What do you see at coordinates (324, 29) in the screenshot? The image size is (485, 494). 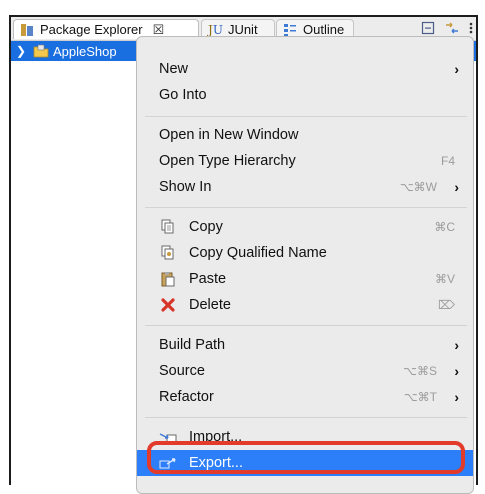 I see `tab-label: Outline` at bounding box center [324, 29].